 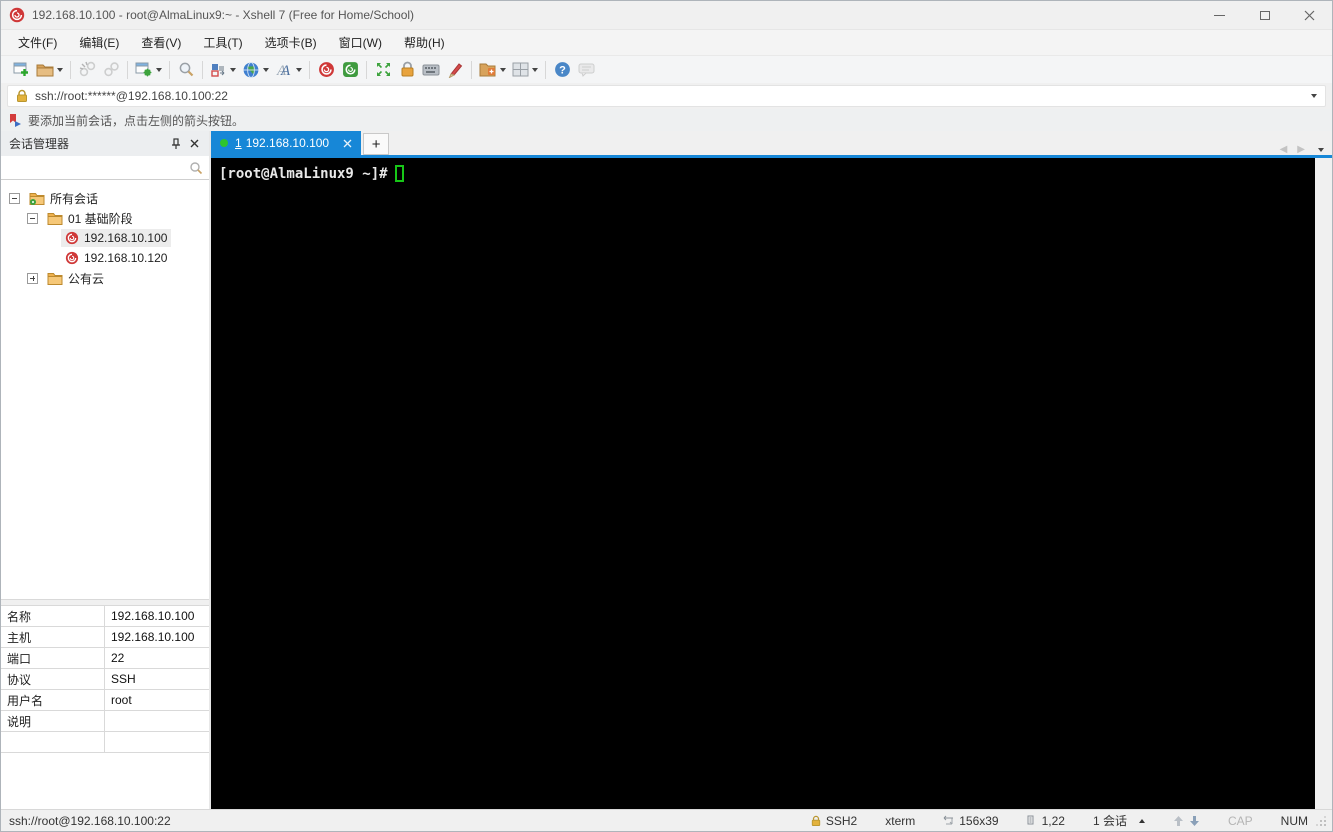 I want to click on property-row-2: 主机 192.168.10.100, so click(x=105, y=637).